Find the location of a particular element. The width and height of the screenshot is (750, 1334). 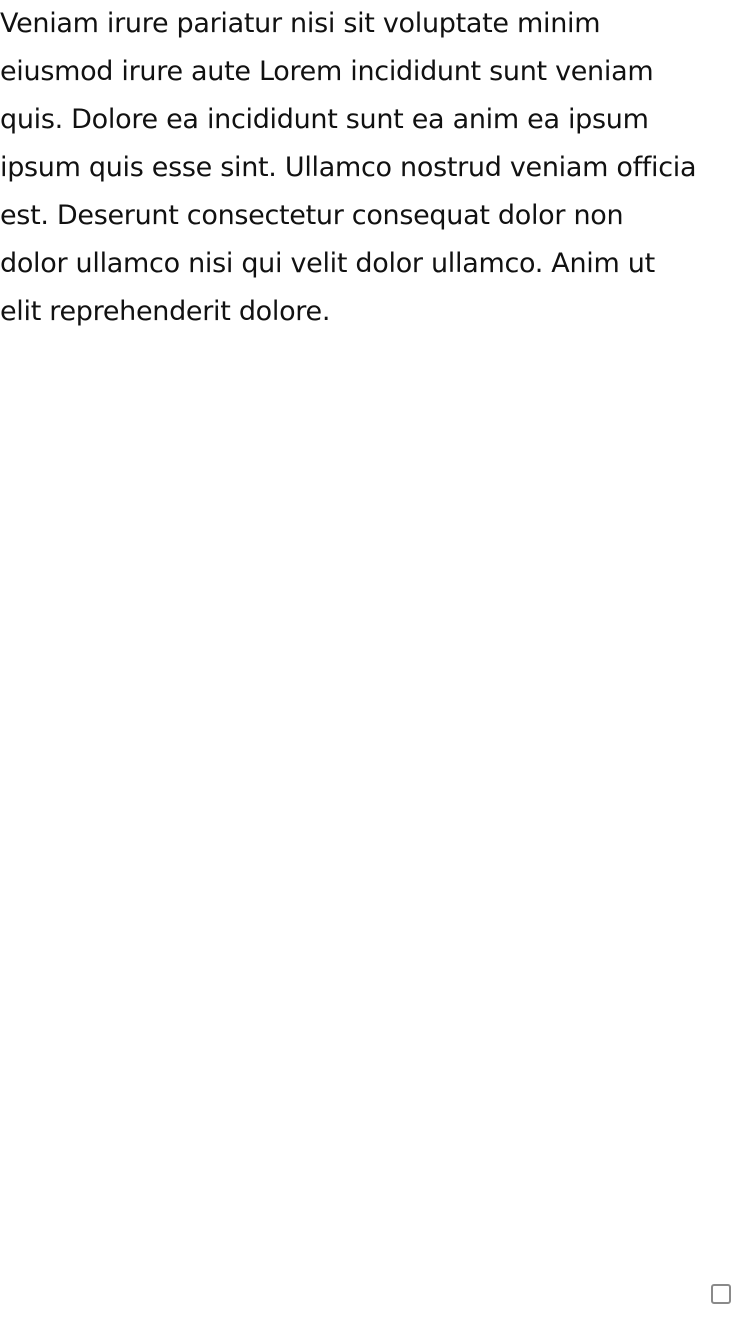

checkbox is located at coordinates (721, 1294).